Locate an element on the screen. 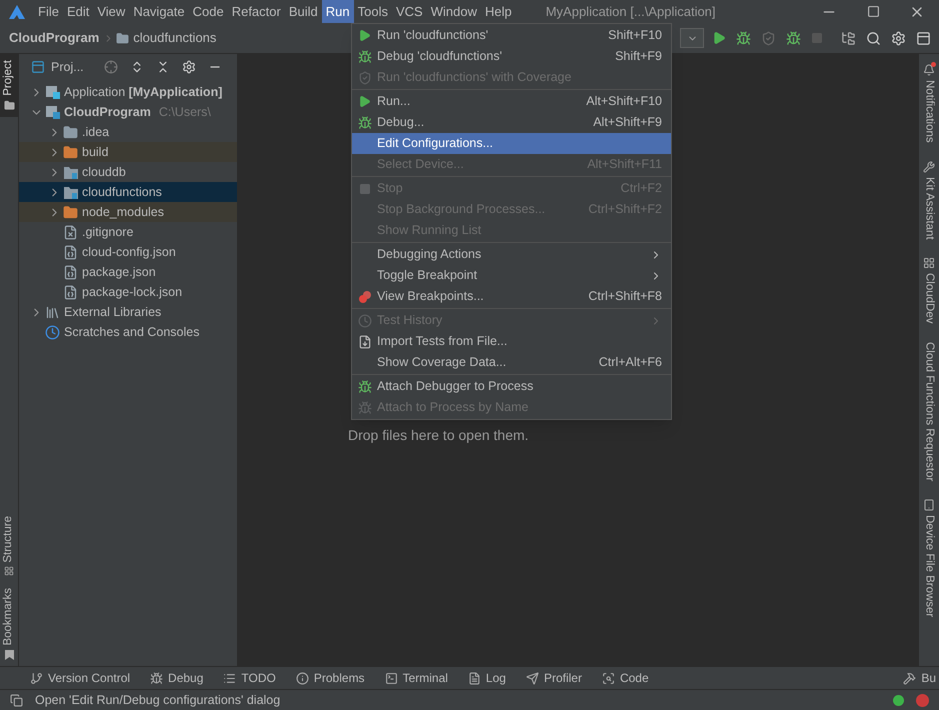  tree-item: Scratches and Consoles is located at coordinates (128, 332).